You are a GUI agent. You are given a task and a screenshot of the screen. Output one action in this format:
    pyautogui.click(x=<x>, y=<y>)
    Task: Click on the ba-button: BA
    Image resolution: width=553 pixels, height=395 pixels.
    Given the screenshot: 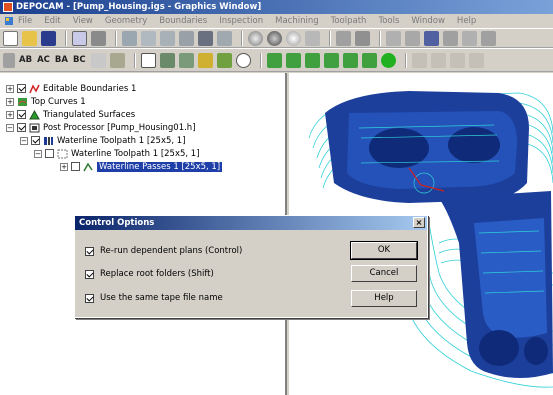 What is the action you would take?
    pyautogui.click(x=61, y=60)
    